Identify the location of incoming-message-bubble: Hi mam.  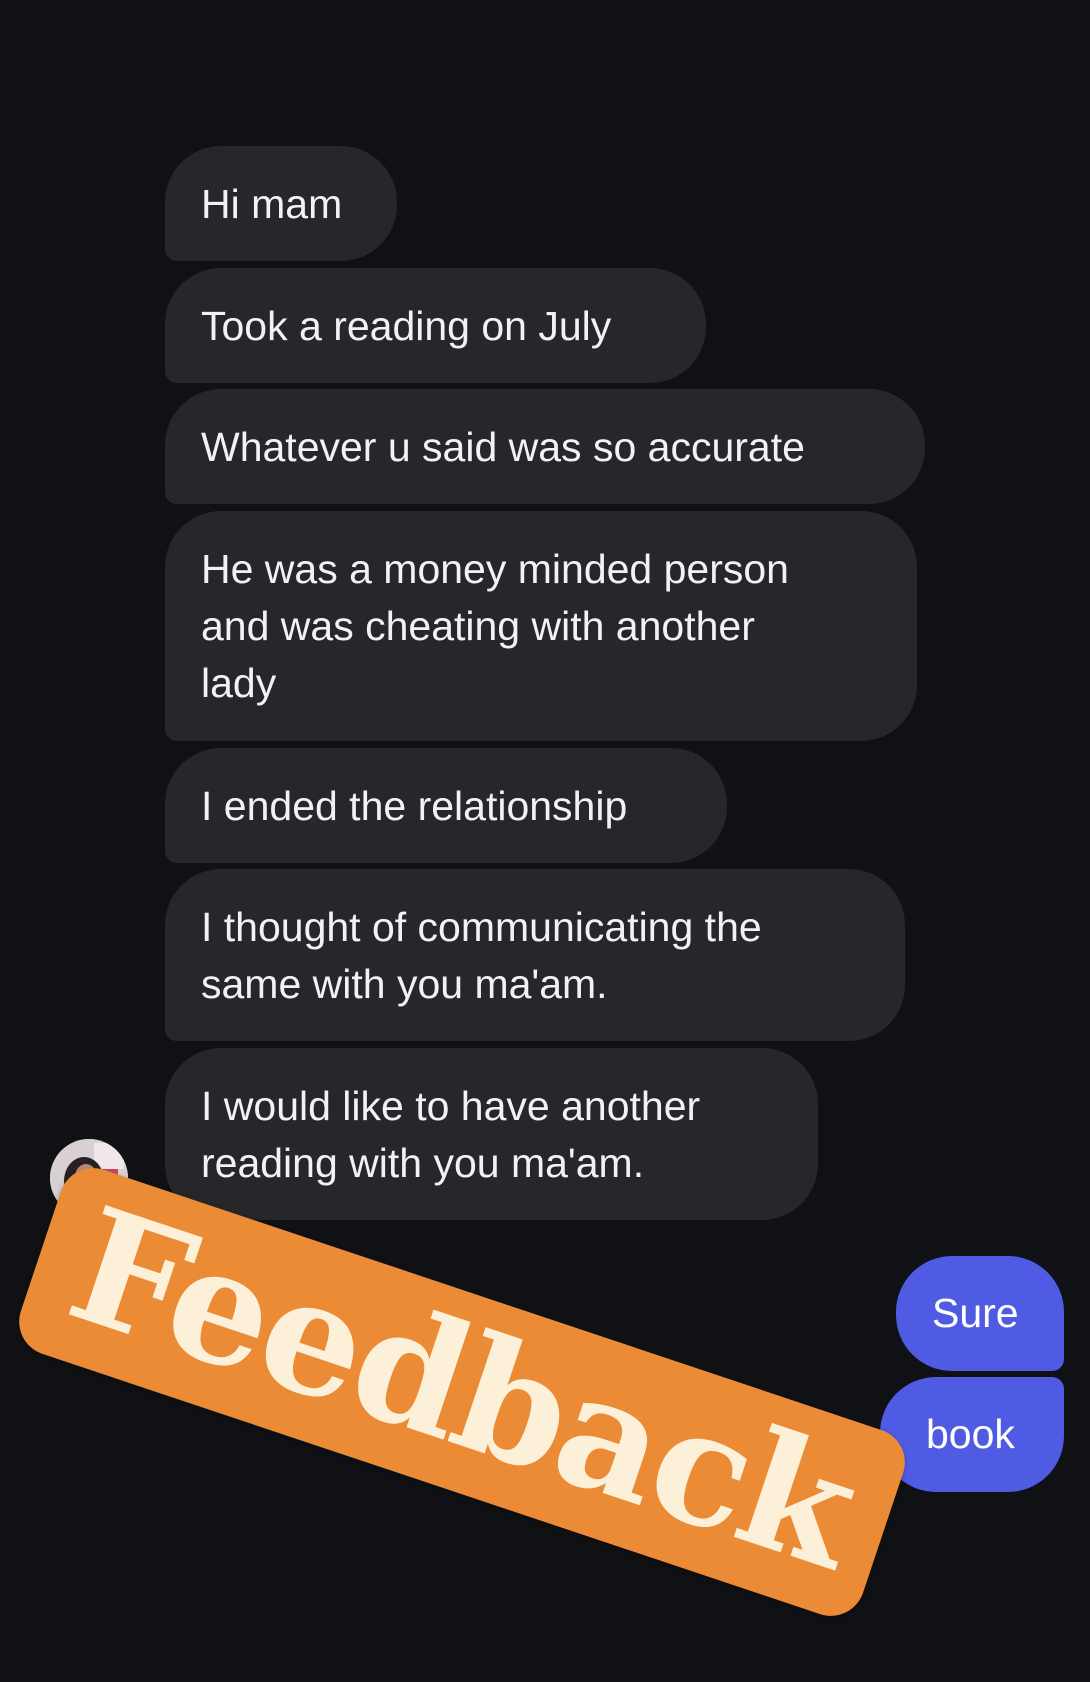
(281, 203).